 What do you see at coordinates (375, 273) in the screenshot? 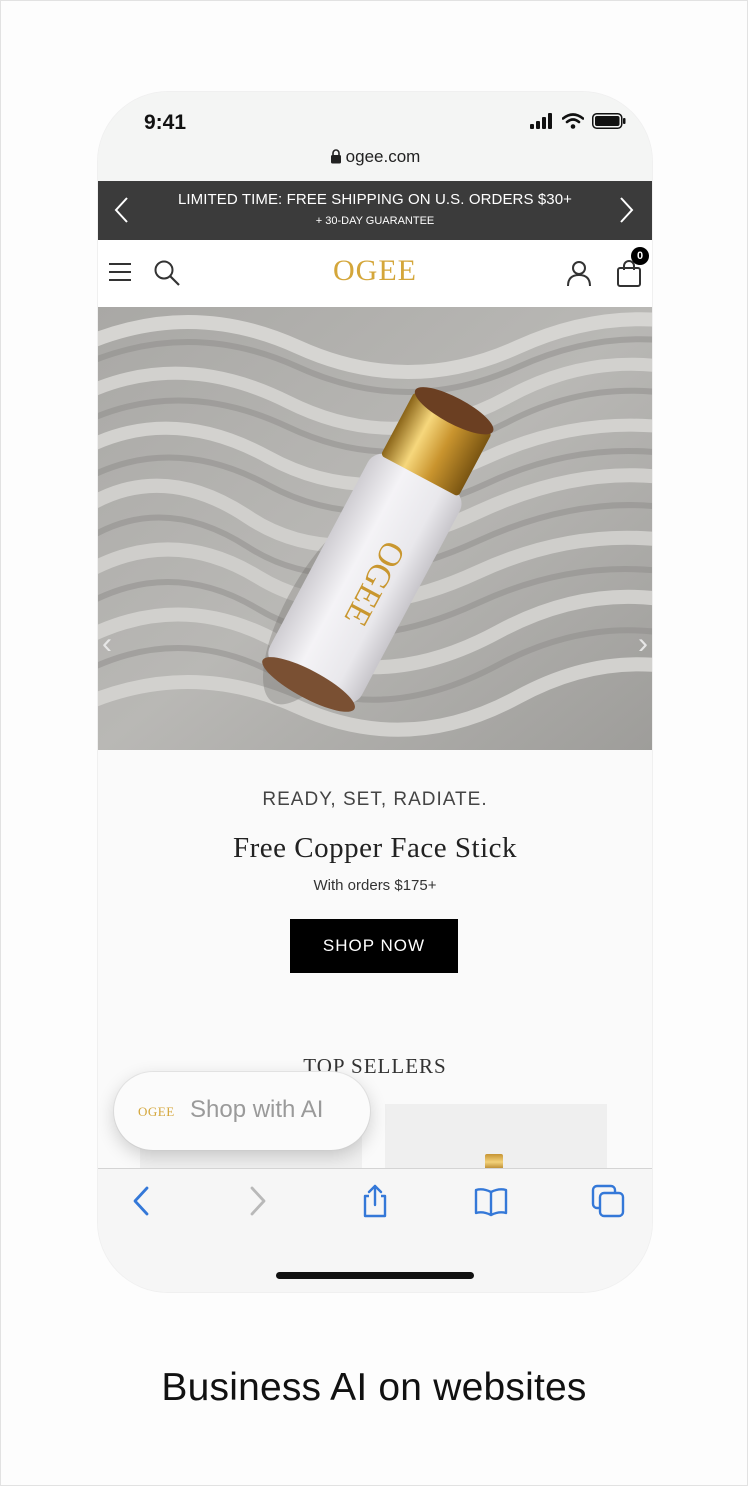
I see `site-header: OGEE 0` at bounding box center [375, 273].